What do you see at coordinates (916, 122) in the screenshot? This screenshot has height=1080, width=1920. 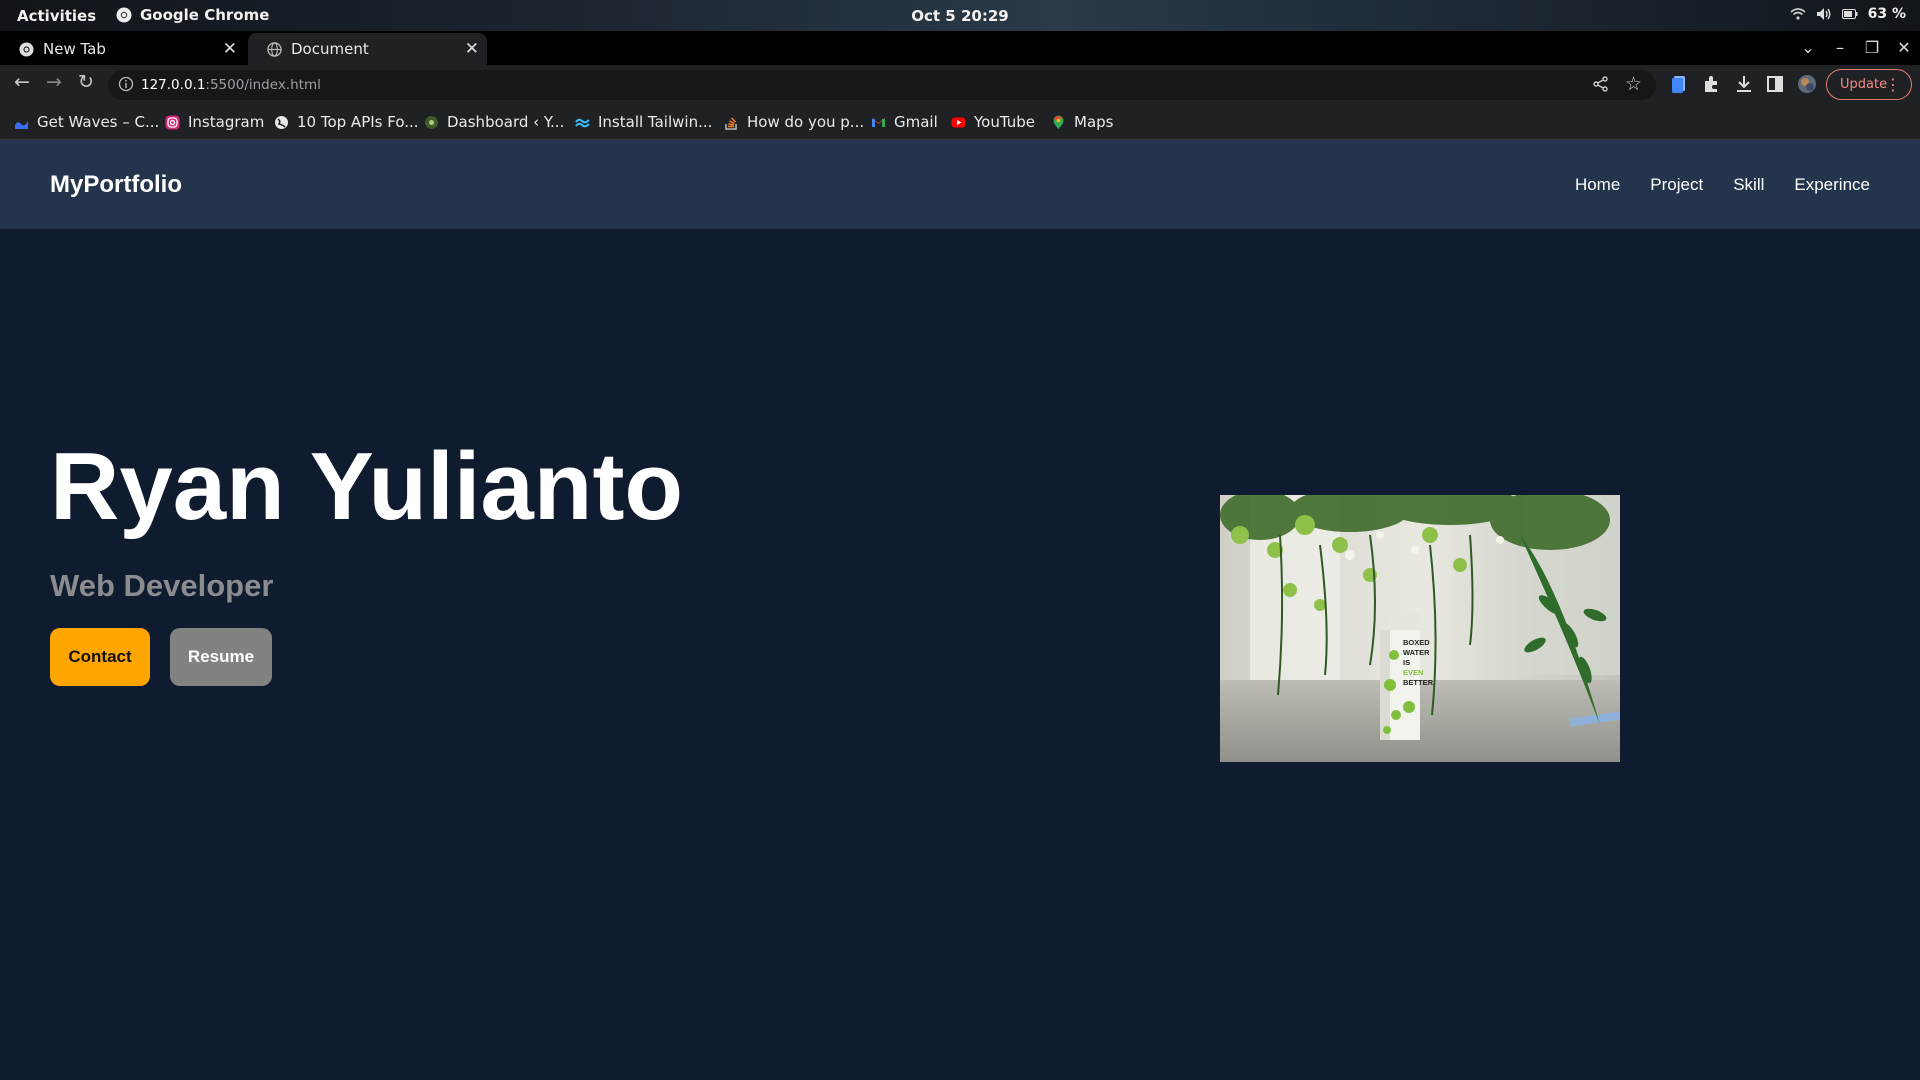 I see `bookmark-label: Gmail` at bounding box center [916, 122].